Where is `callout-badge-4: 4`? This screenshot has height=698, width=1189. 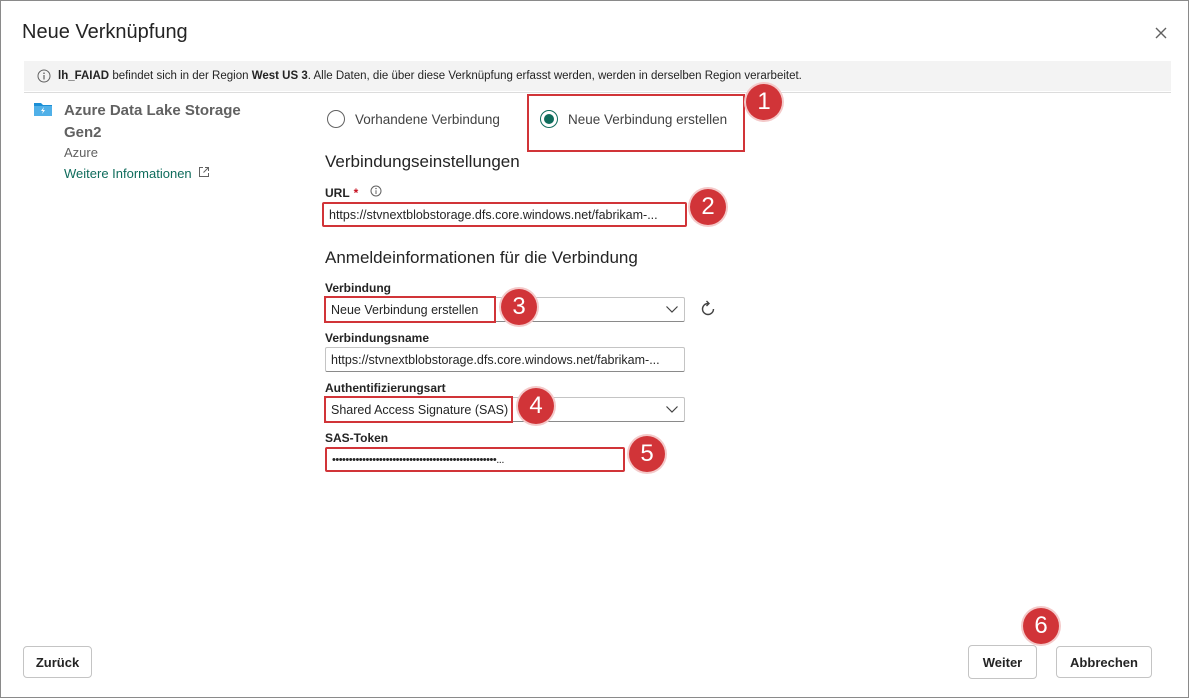 callout-badge-4: 4 is located at coordinates (536, 406).